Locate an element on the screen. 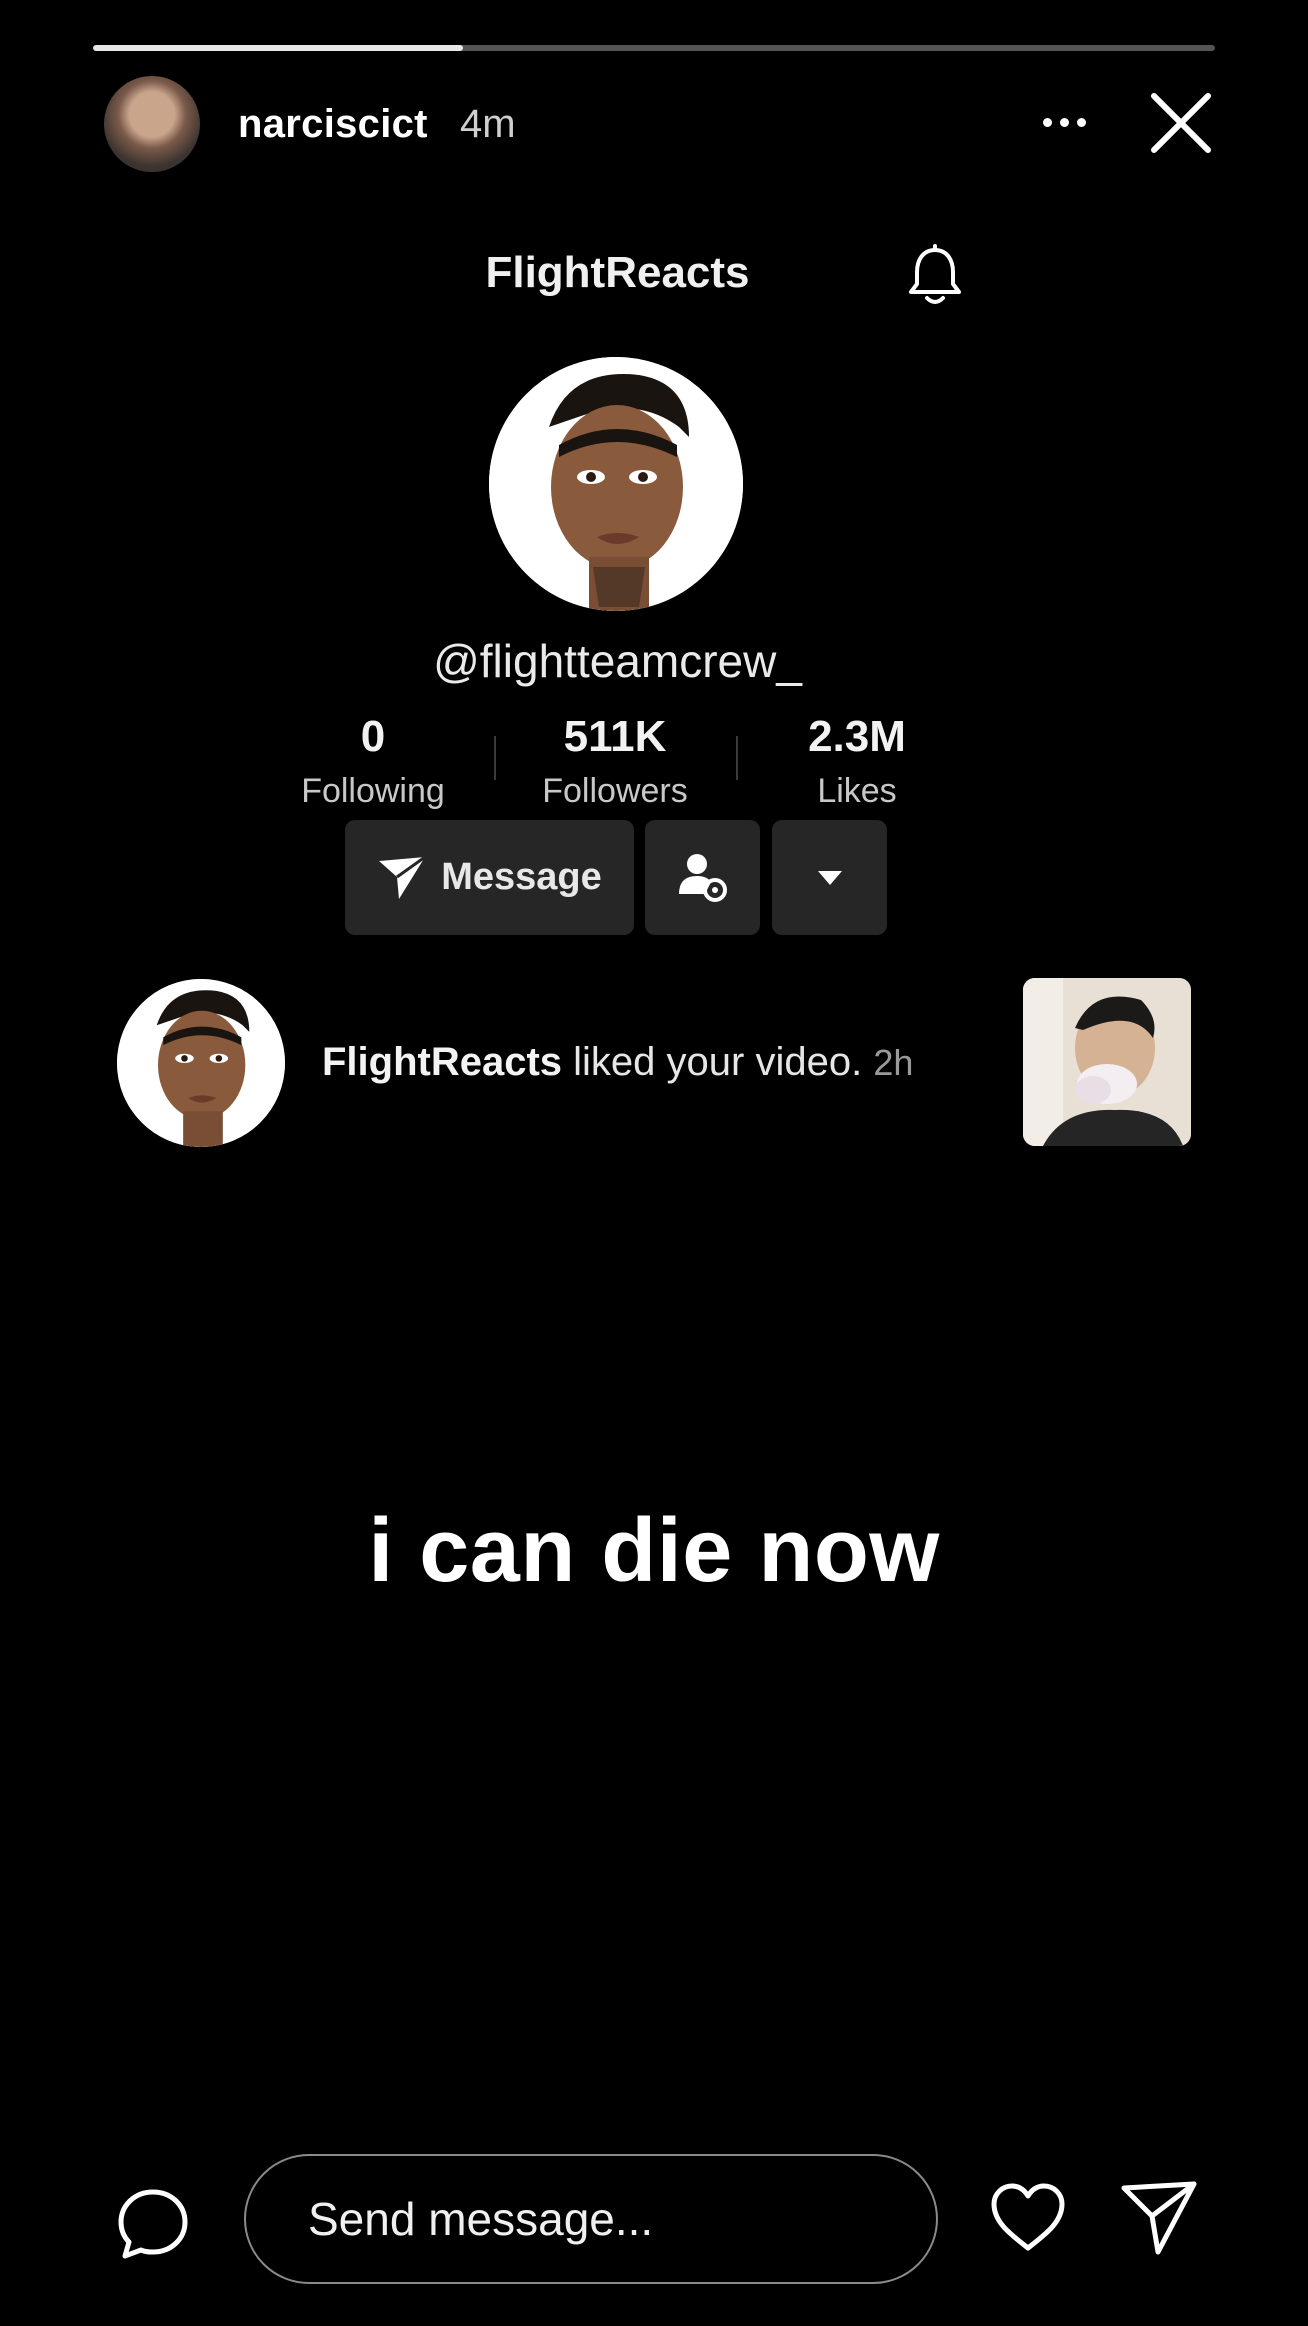 Image resolution: width=1308 pixels, height=2326 pixels. close-icon is located at coordinates (1181, 123).